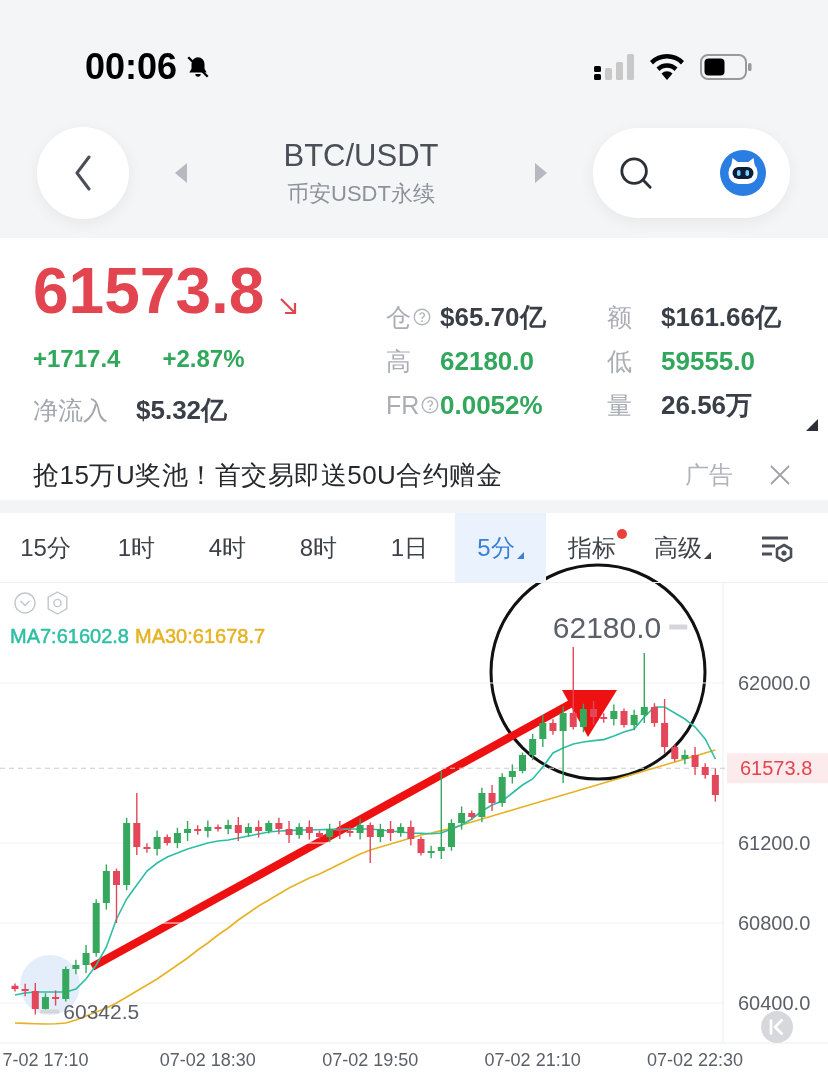 The image size is (828, 1083). What do you see at coordinates (695, 1060) in the screenshot?
I see `x-axis-label: 07-02 22:30` at bounding box center [695, 1060].